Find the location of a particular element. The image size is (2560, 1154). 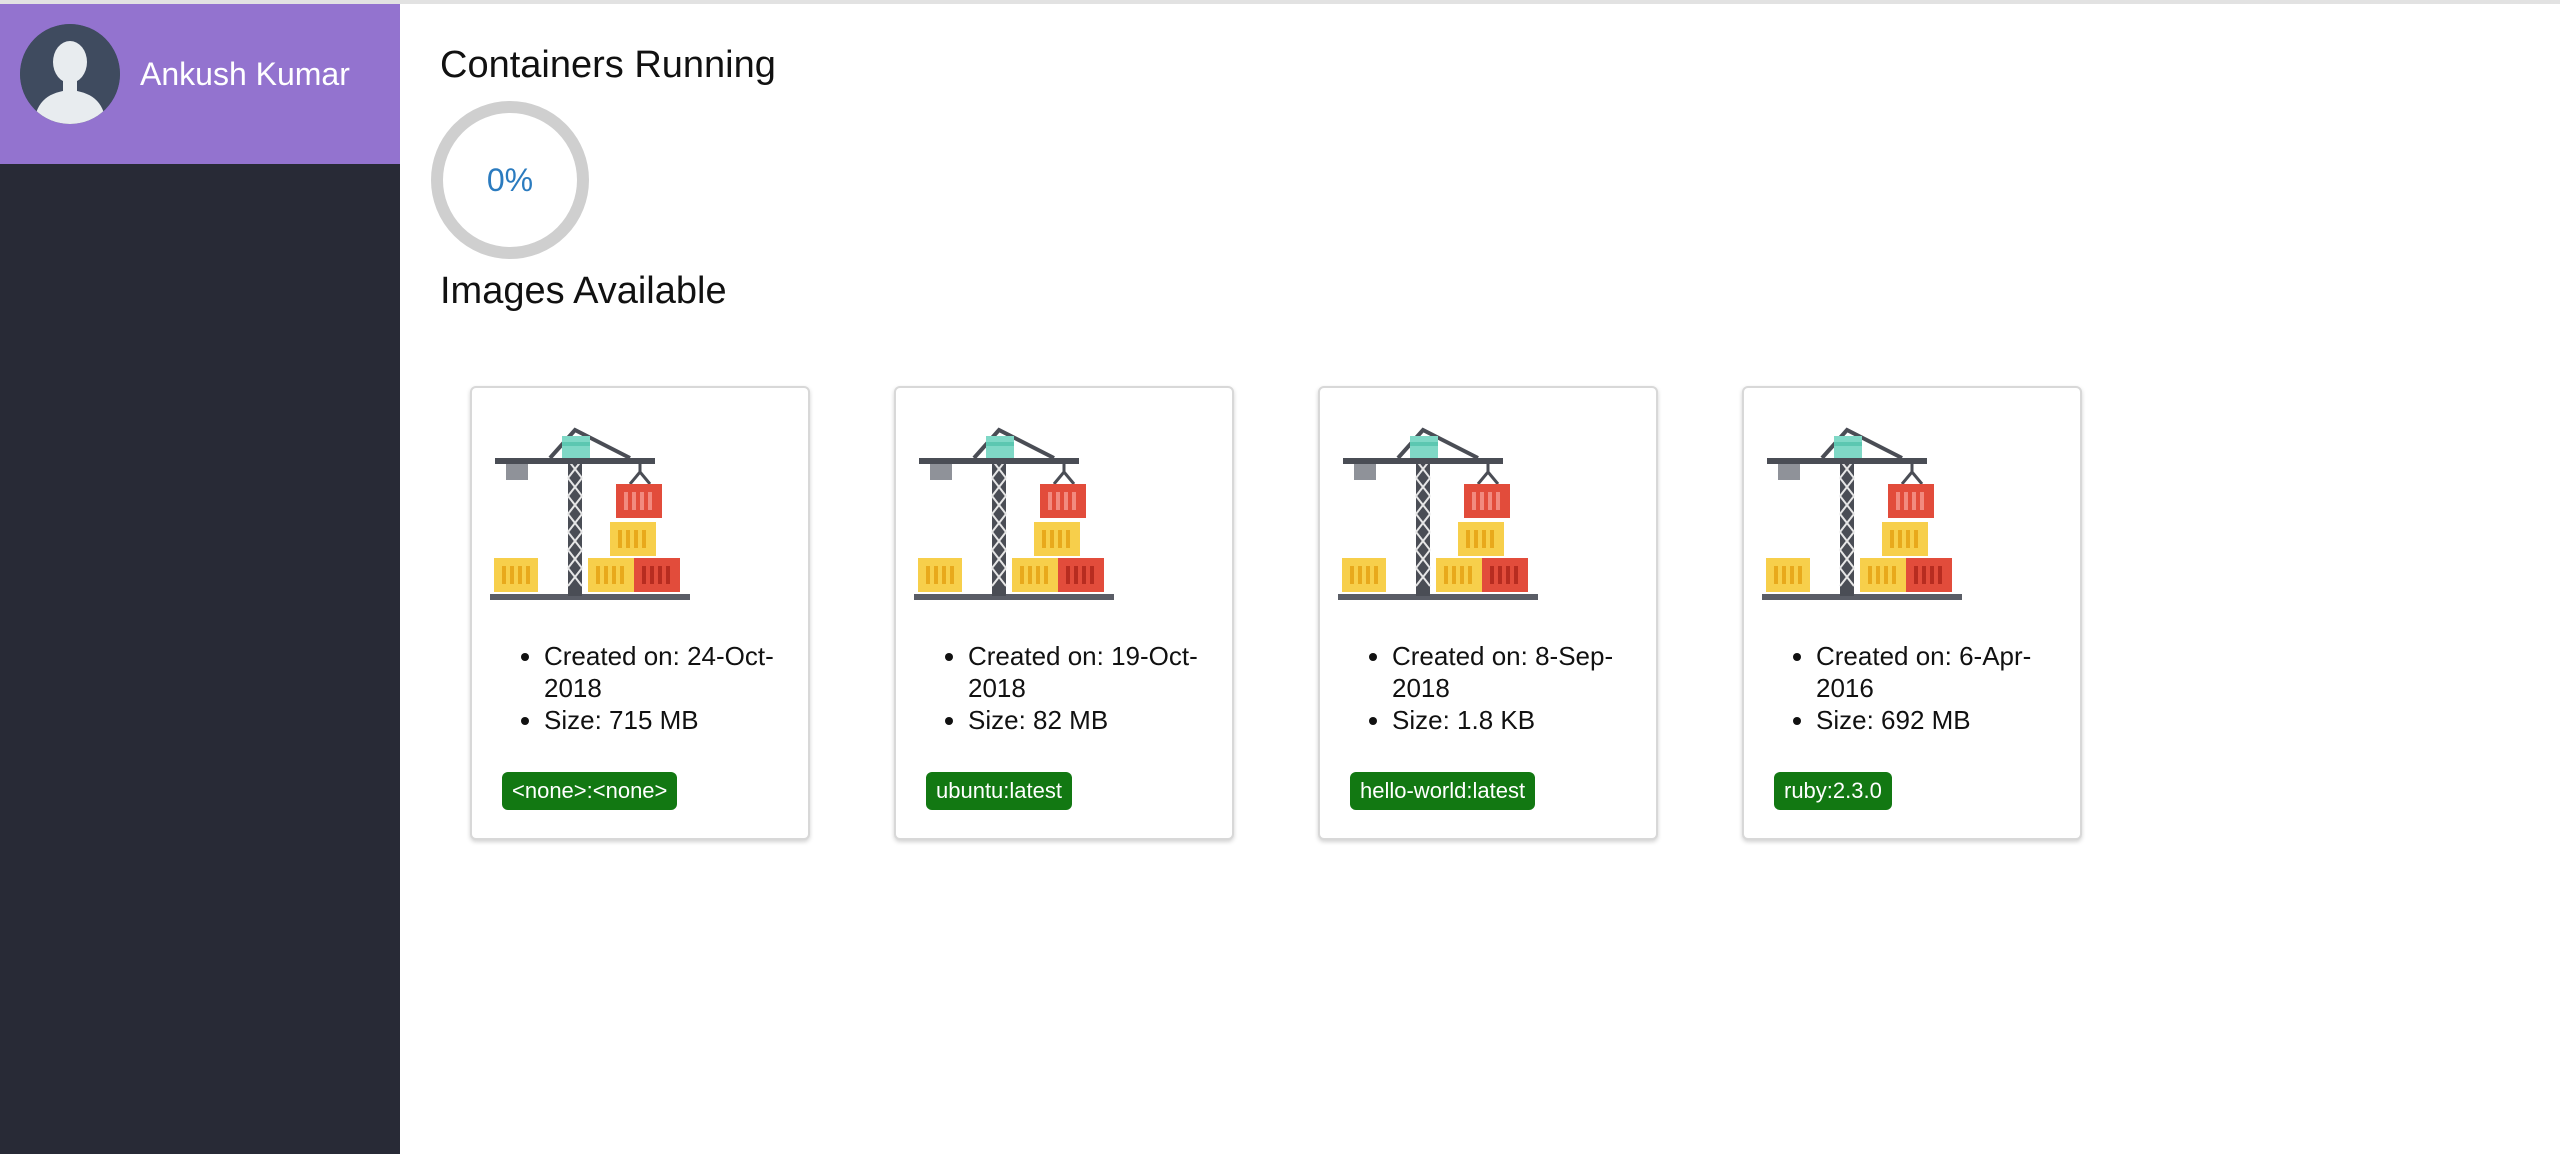

image-size: Size: 692 MB is located at coordinates (1951, 720).